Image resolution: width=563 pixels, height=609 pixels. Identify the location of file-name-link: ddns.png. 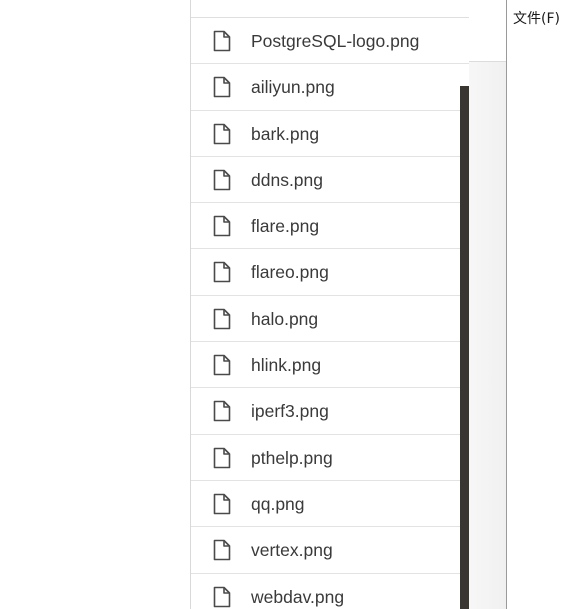
(287, 180).